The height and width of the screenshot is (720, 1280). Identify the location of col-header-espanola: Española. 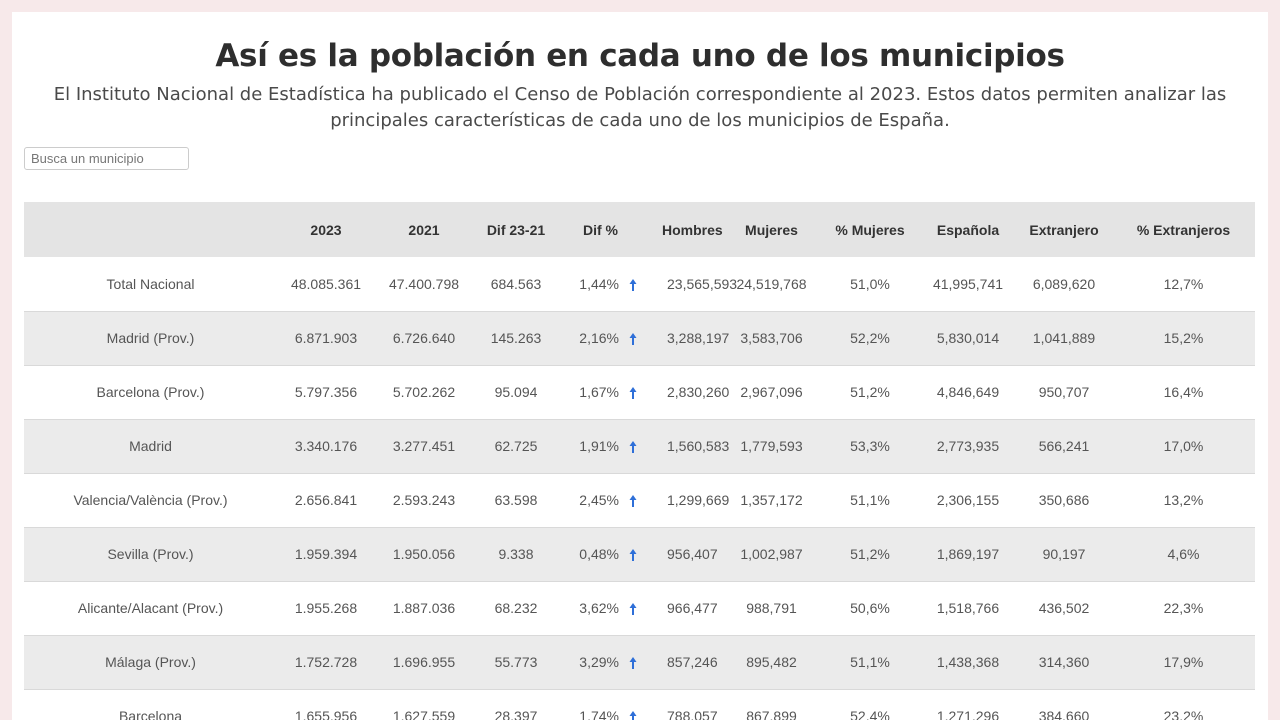
(968, 229).